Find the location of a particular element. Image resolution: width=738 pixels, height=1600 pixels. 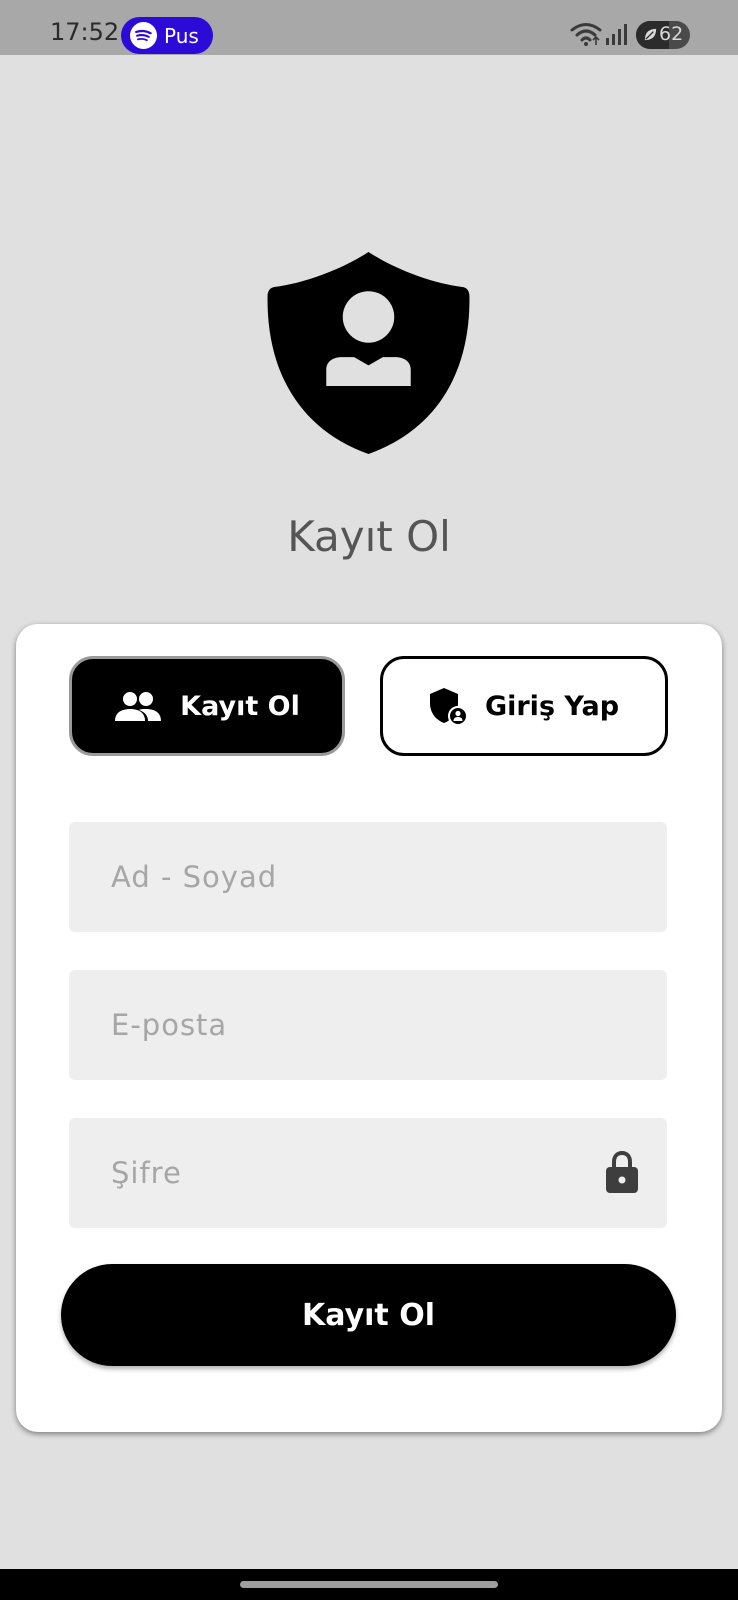

lock-icon is located at coordinates (622, 1172).